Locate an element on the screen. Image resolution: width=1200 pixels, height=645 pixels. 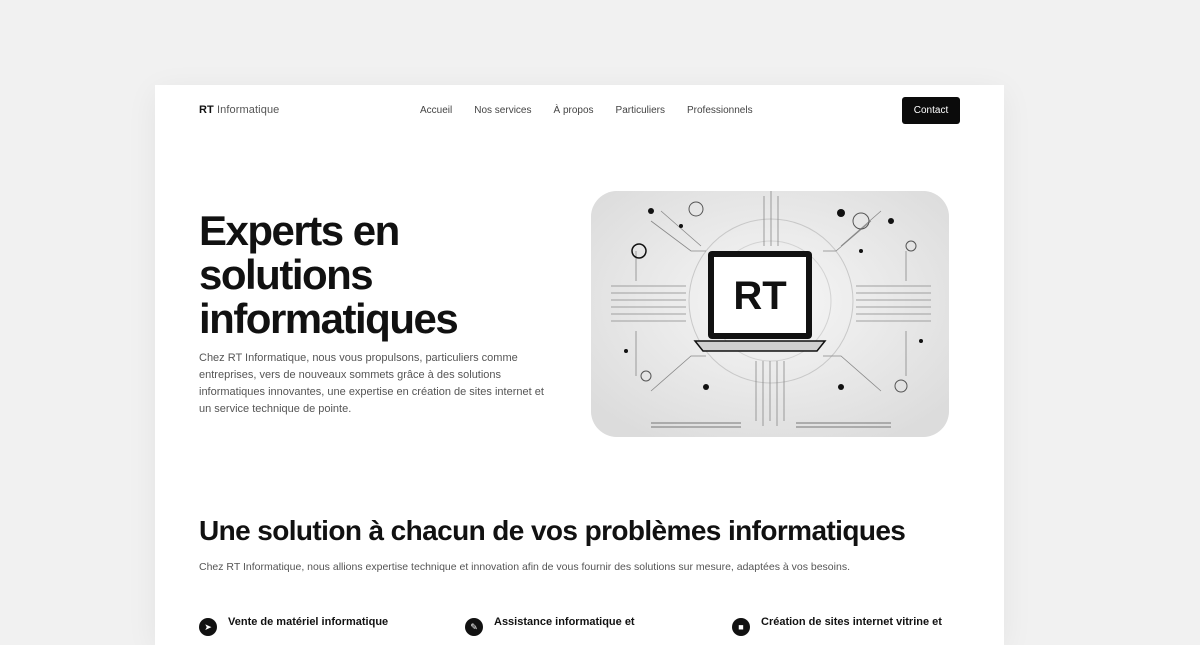
contact-button: Contact is located at coordinates (931, 110).